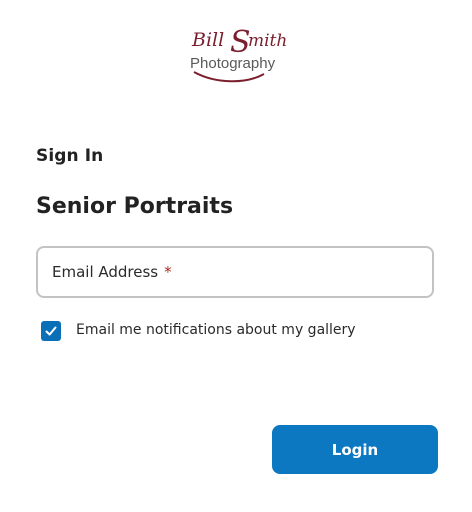 The width and height of the screenshot is (472, 512). What do you see at coordinates (216, 330) in the screenshot?
I see `notify-checkbox-label: Email me notifications about my gallery` at bounding box center [216, 330].